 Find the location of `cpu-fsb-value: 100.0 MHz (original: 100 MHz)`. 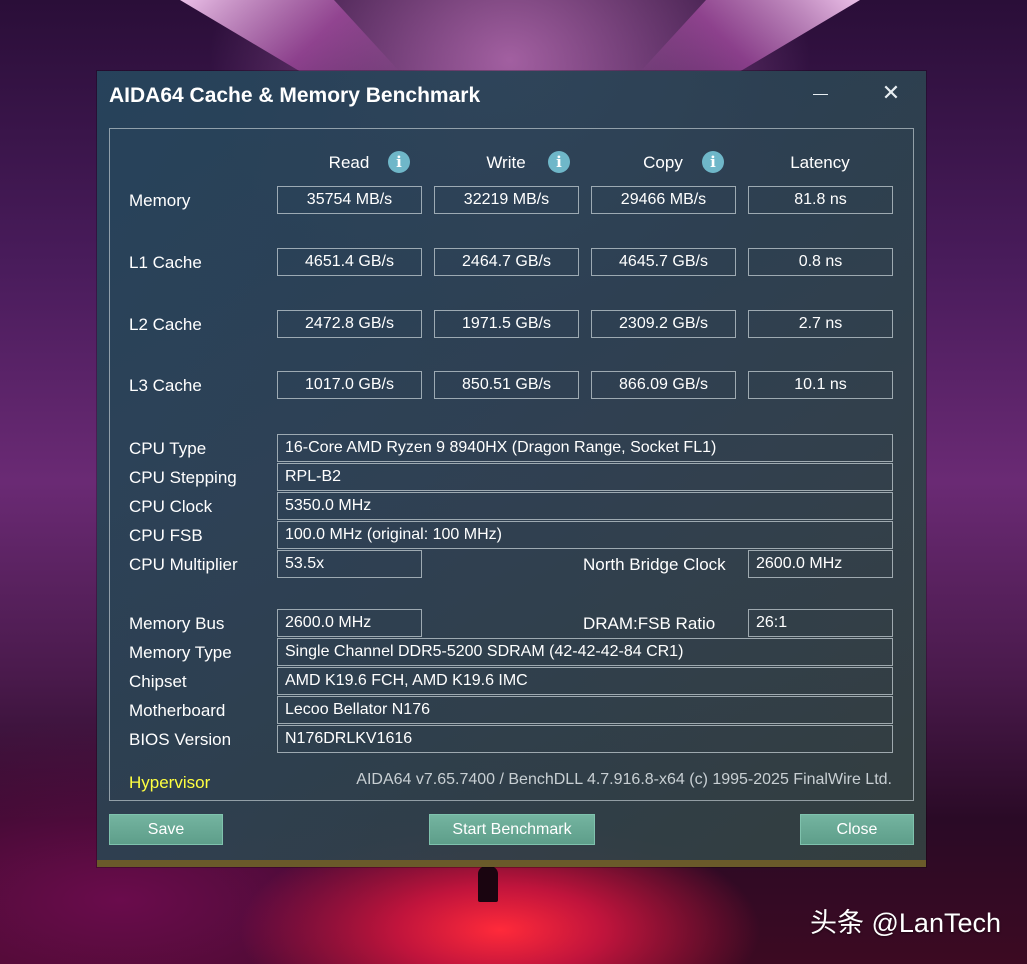

cpu-fsb-value: 100.0 MHz (original: 100 MHz) is located at coordinates (585, 535).